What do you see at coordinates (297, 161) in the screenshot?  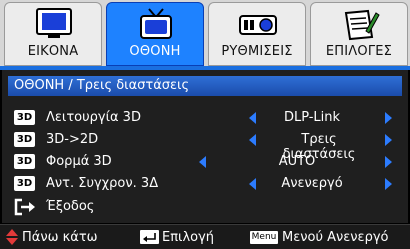 I see `menu-item-value: AUTO` at bounding box center [297, 161].